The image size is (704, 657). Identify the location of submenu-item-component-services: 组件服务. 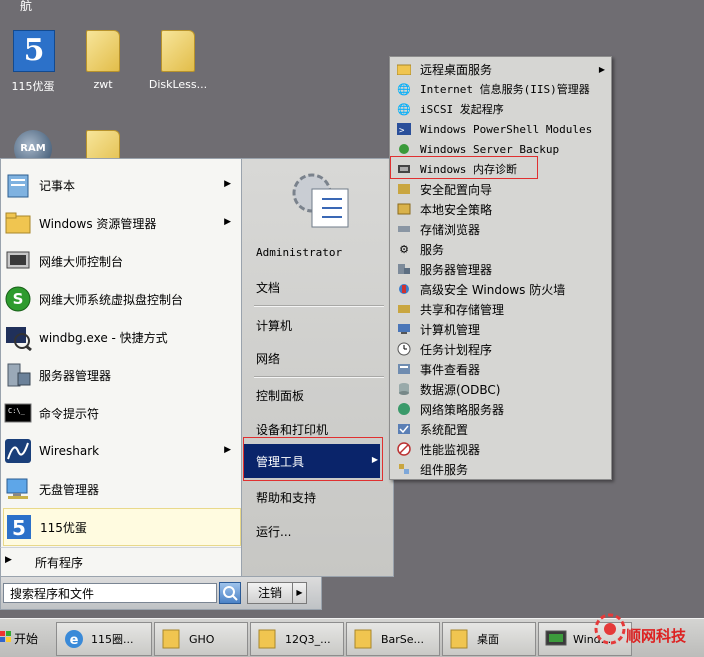
(500, 469).